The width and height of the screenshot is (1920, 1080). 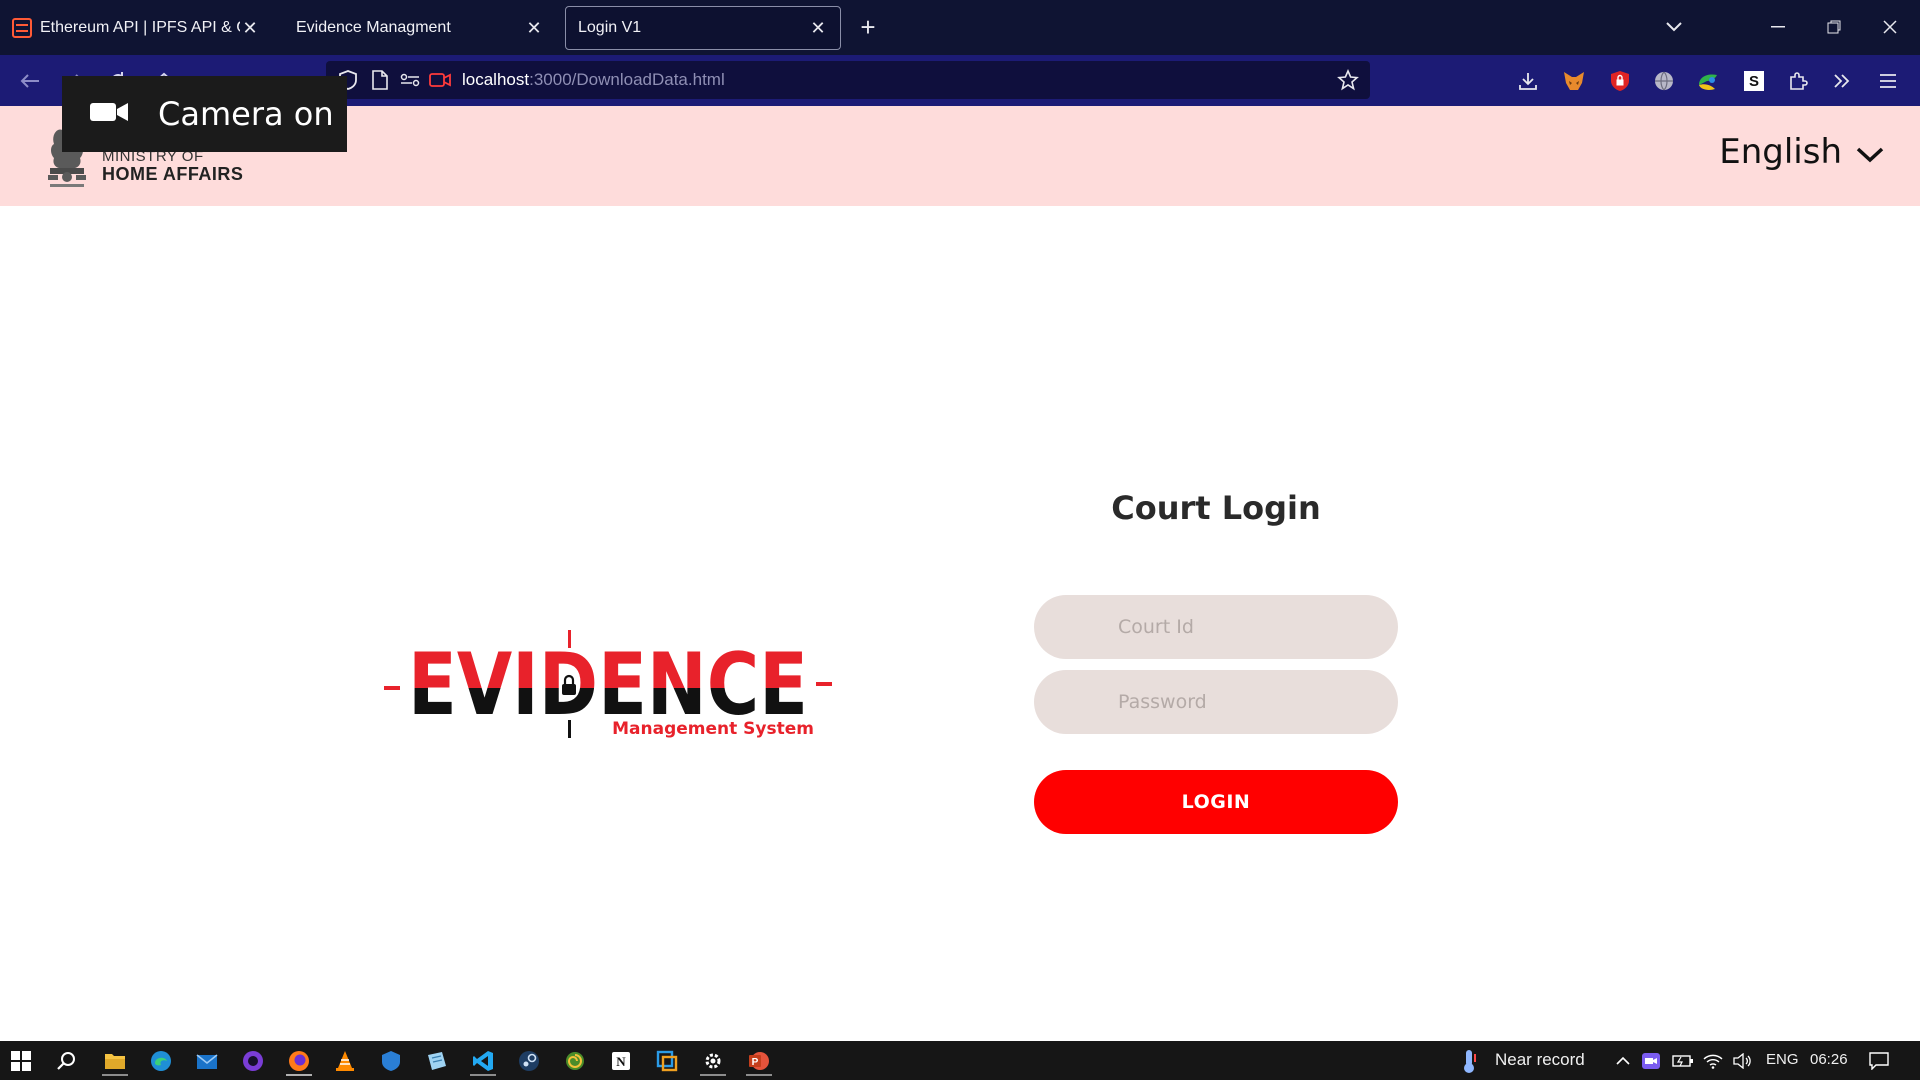 What do you see at coordinates (299, 1061) in the screenshot?
I see `firefox-icon` at bounding box center [299, 1061].